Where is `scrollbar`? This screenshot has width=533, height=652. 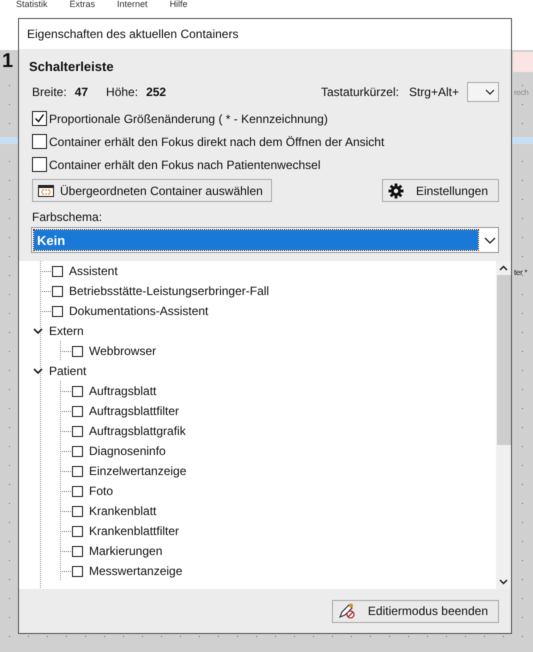 scrollbar is located at coordinates (503, 425).